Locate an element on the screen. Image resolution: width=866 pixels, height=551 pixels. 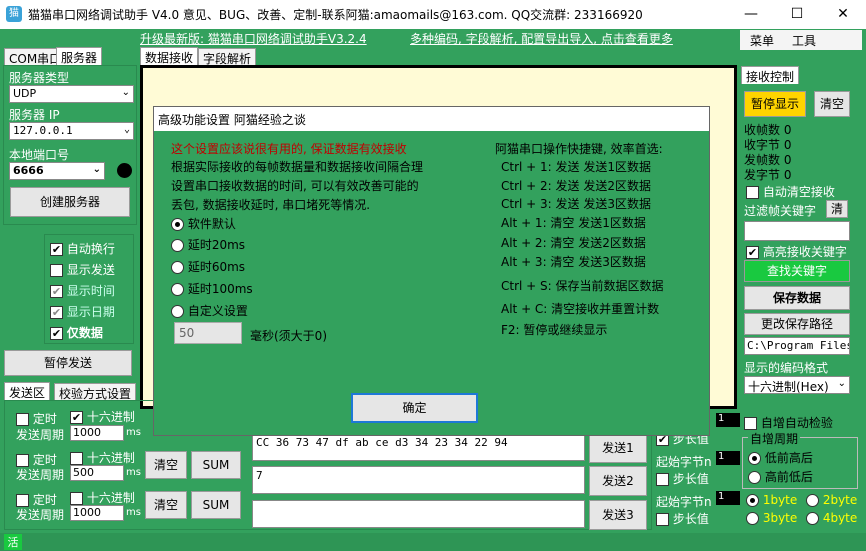
timed-checkbox-1: 定时 is located at coordinates (36, 418).